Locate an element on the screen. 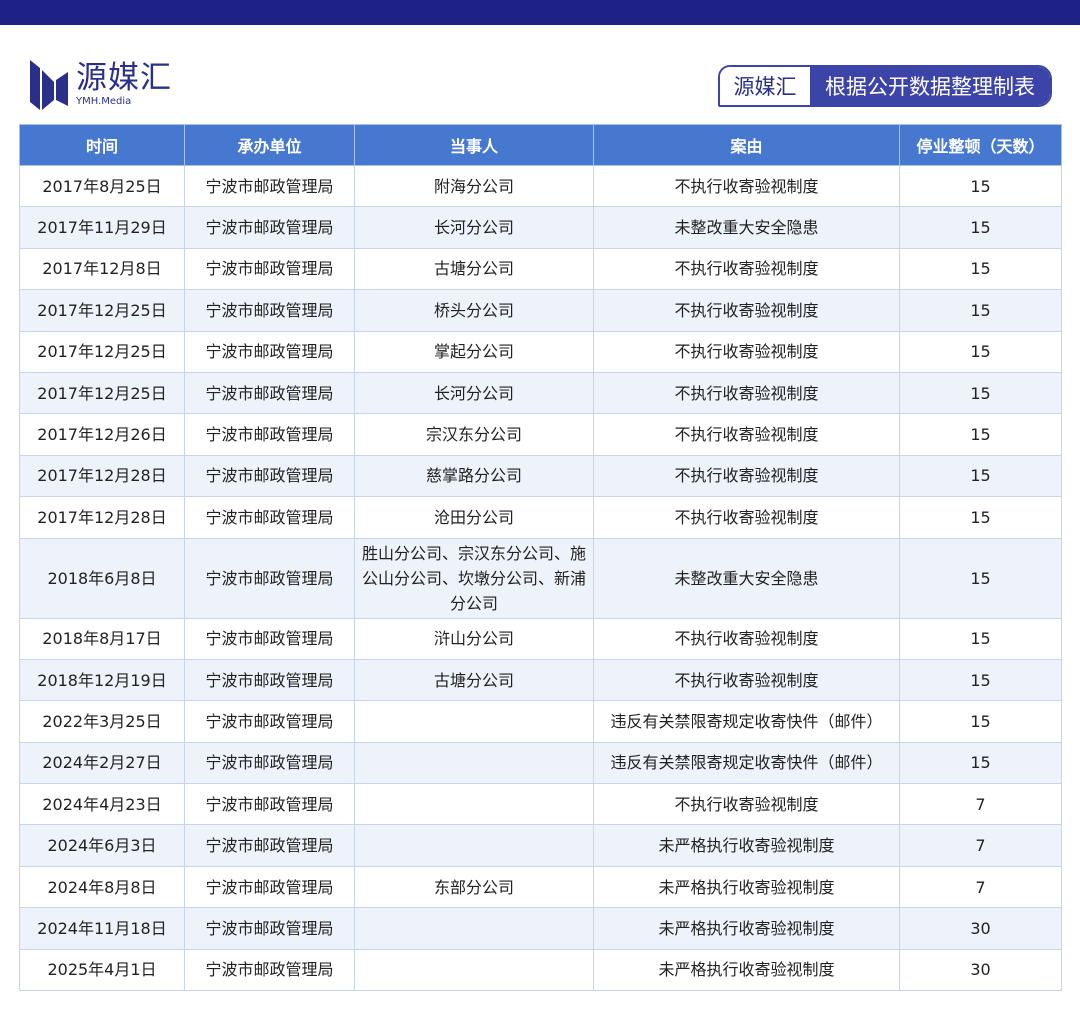 The height and width of the screenshot is (1016, 1080). table-row: 2022年3月25日 宁波市邮政管理局 违反有关禁限寄规定收寄快件（邮件） 15 is located at coordinates (540, 721).